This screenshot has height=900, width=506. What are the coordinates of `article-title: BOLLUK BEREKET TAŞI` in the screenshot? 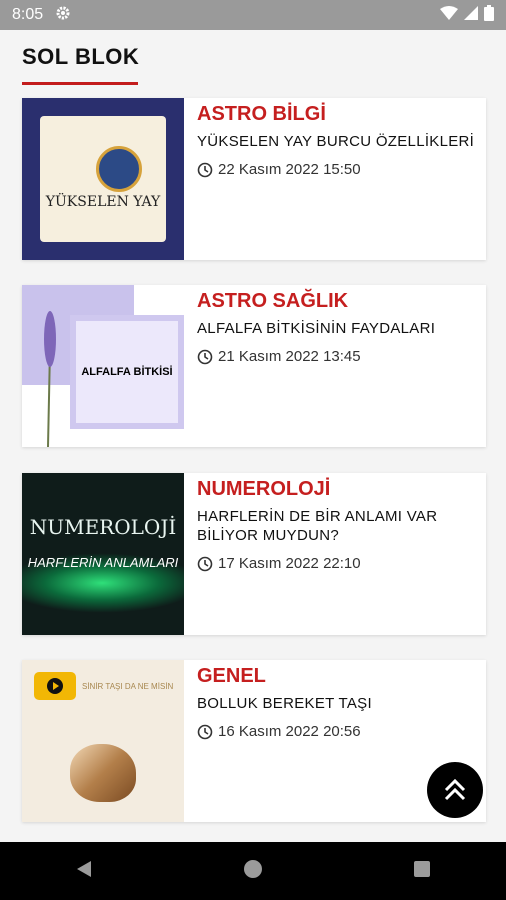 It's located at (341, 703).